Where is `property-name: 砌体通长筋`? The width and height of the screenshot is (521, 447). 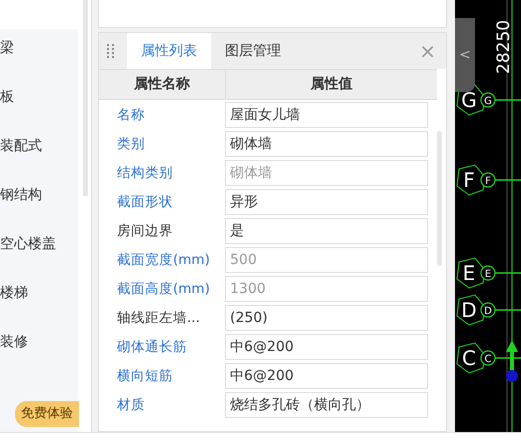 property-name: 砌体通长筋 is located at coordinates (152, 347).